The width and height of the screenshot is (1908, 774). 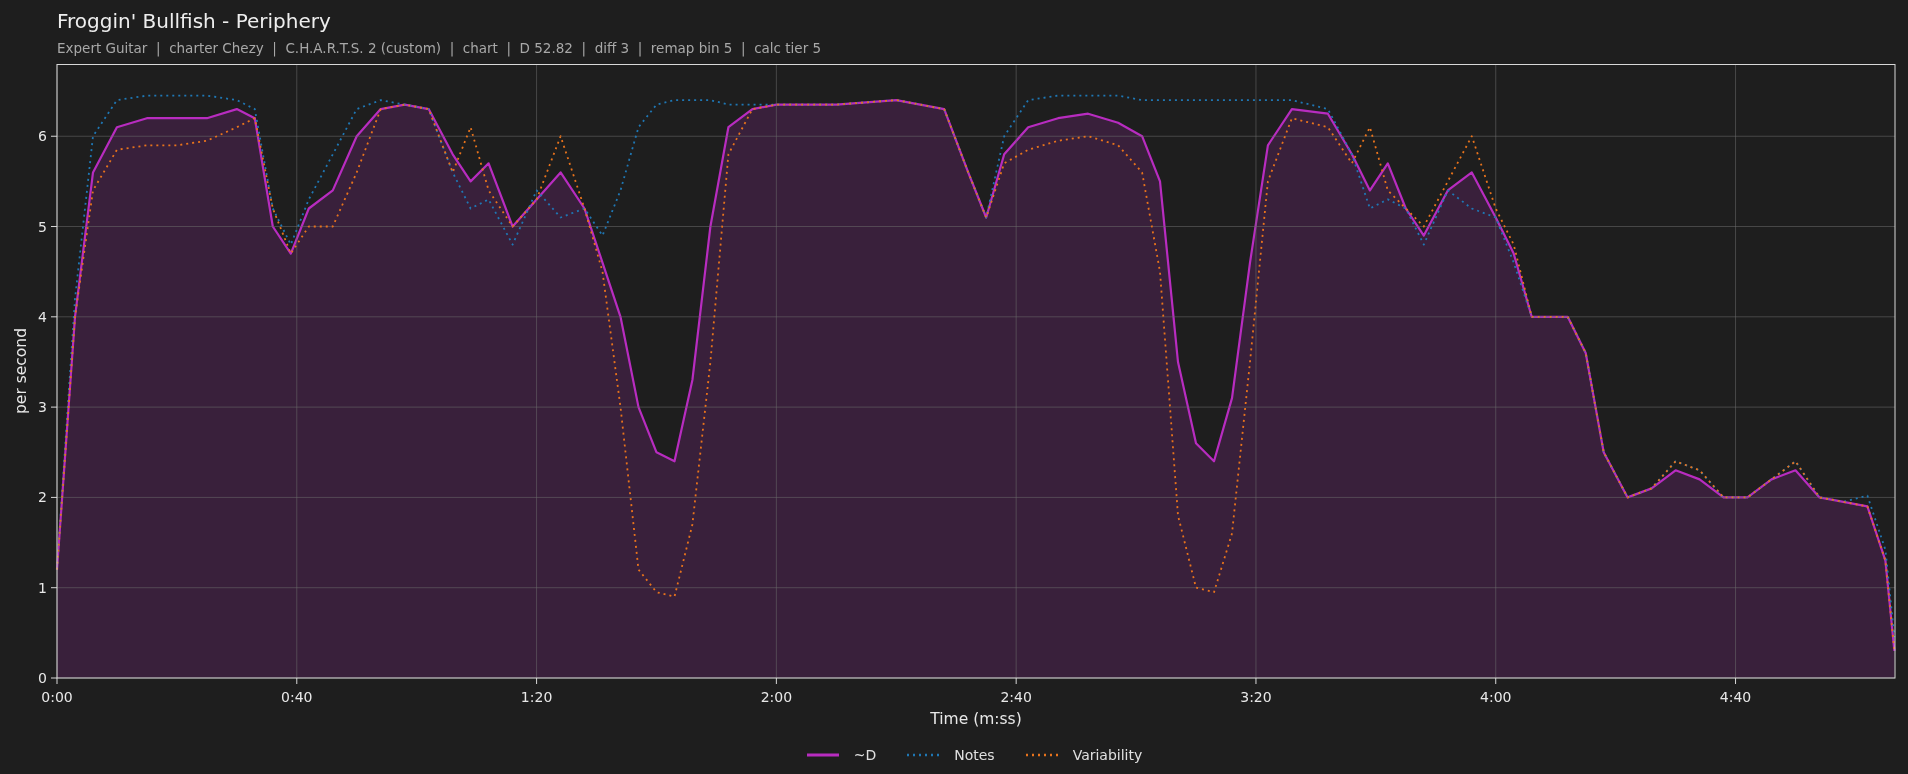 What do you see at coordinates (1107, 755) in the screenshot?
I see `legend-label: Variability` at bounding box center [1107, 755].